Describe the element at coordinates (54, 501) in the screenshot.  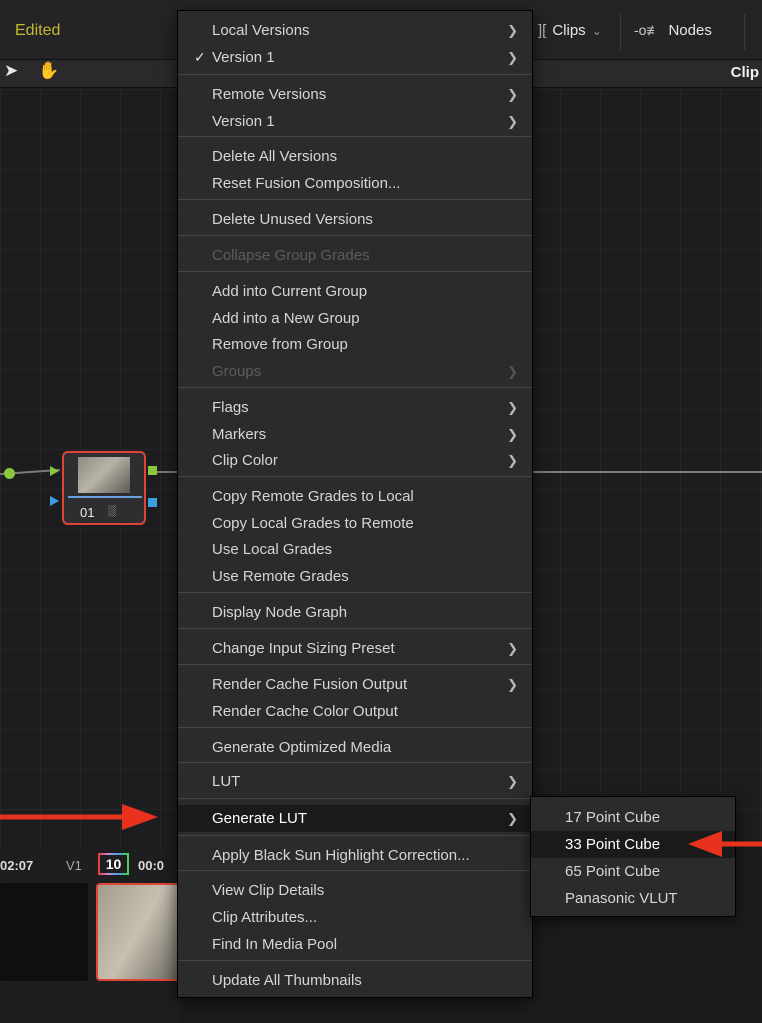
I see `key-input-icon` at that location.